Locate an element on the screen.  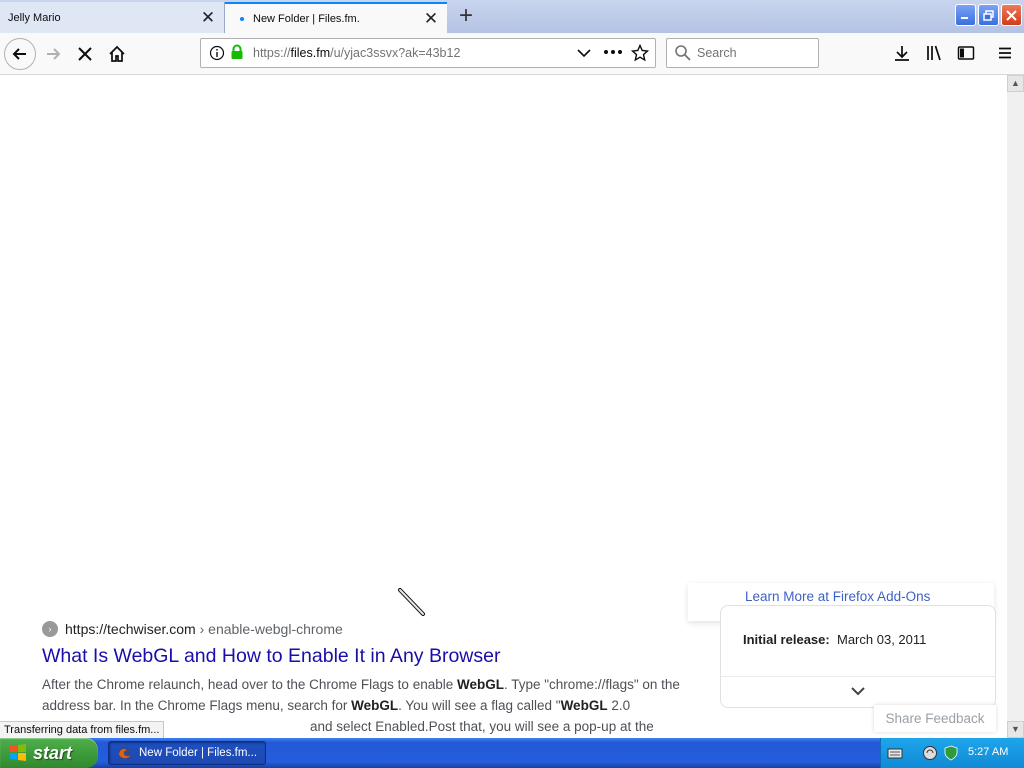
hamburger-menu-icon is located at coordinates (1005, 53).